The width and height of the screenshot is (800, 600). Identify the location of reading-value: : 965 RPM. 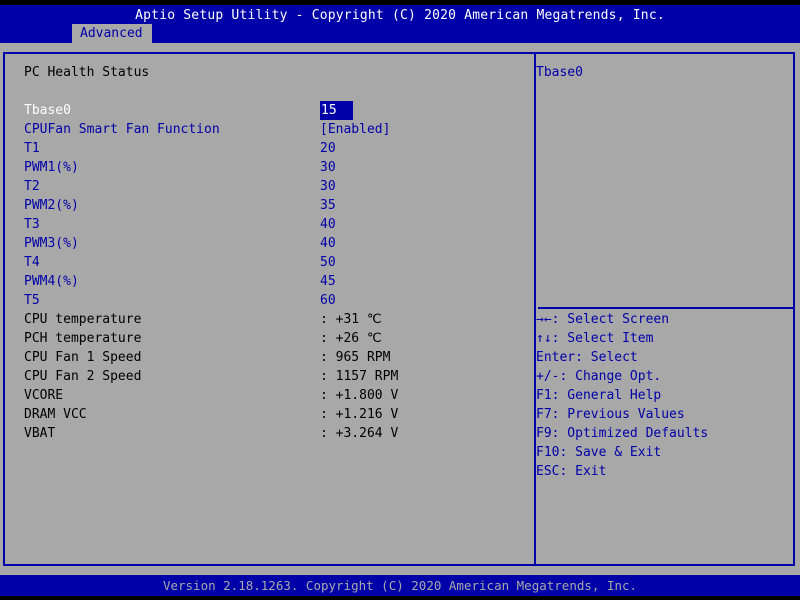
(355, 357).